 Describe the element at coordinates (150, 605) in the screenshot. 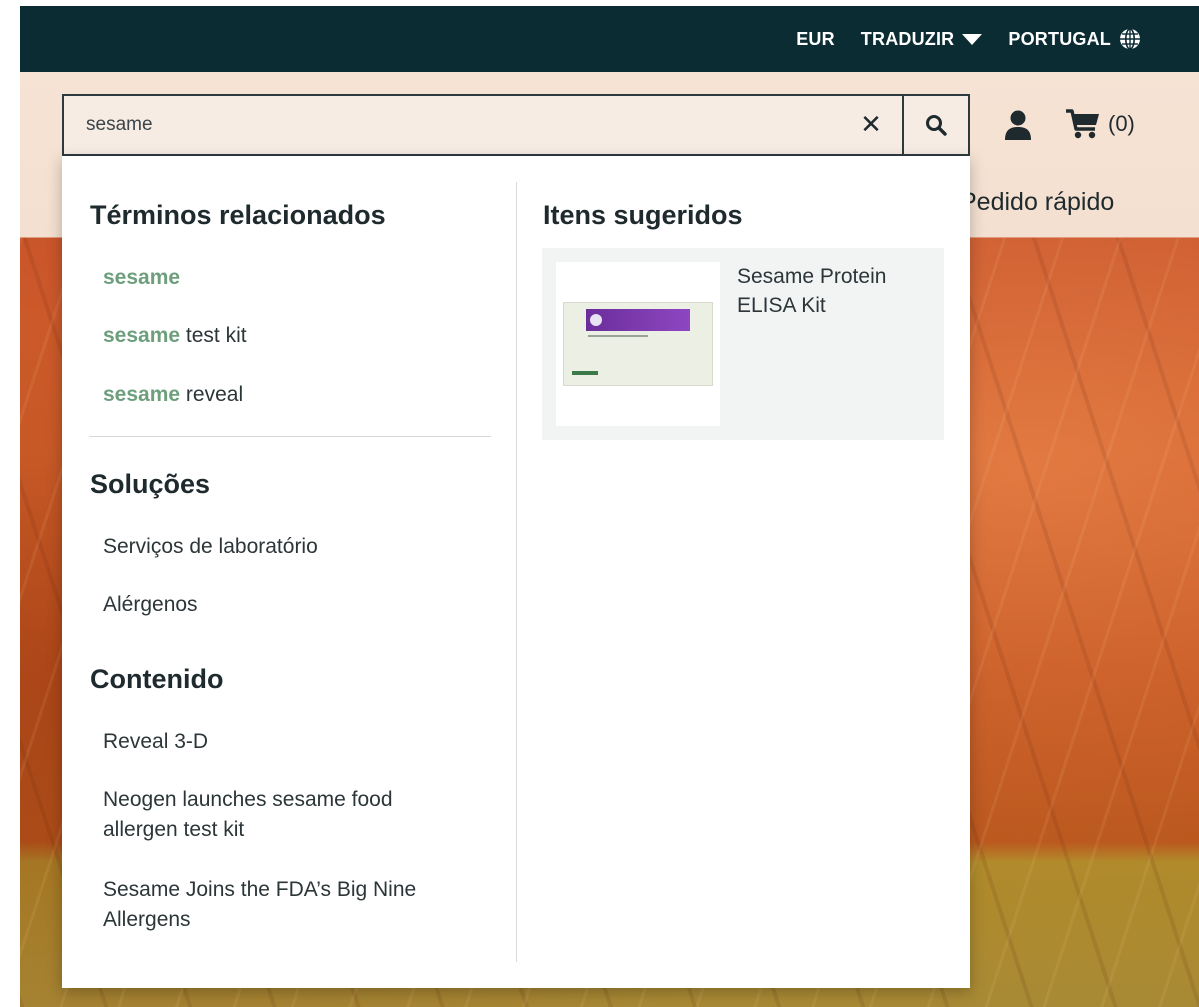

I see `solution-link: Alérgenos` at that location.